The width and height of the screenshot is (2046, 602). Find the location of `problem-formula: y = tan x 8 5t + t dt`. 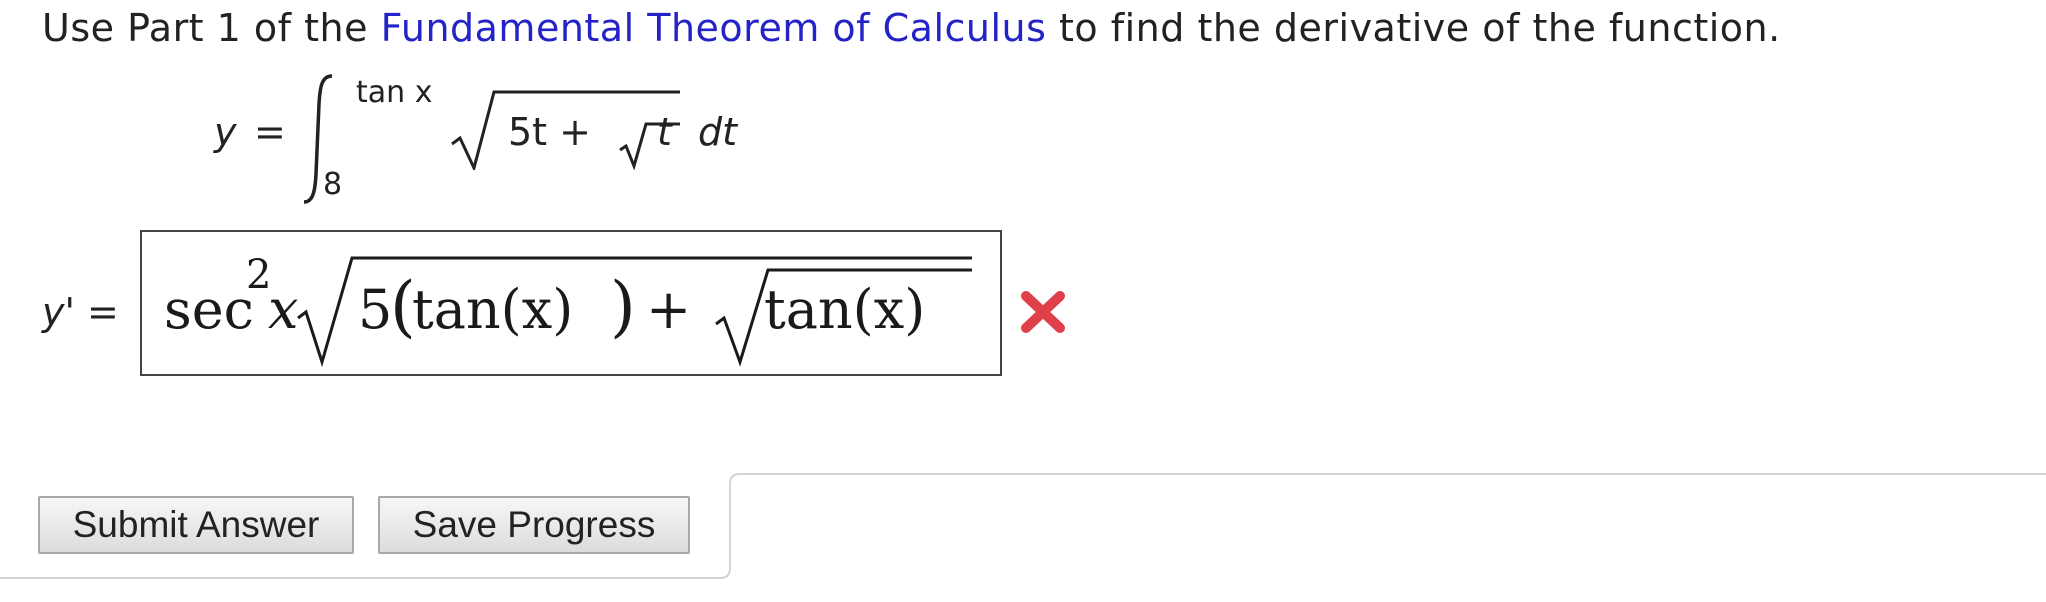

problem-formula: y = tan x 8 5t + t dt is located at coordinates (500, 140).